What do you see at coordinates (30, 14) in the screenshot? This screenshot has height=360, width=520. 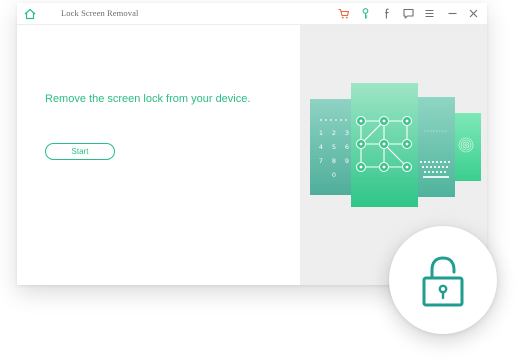 I see `home-icon` at bounding box center [30, 14].